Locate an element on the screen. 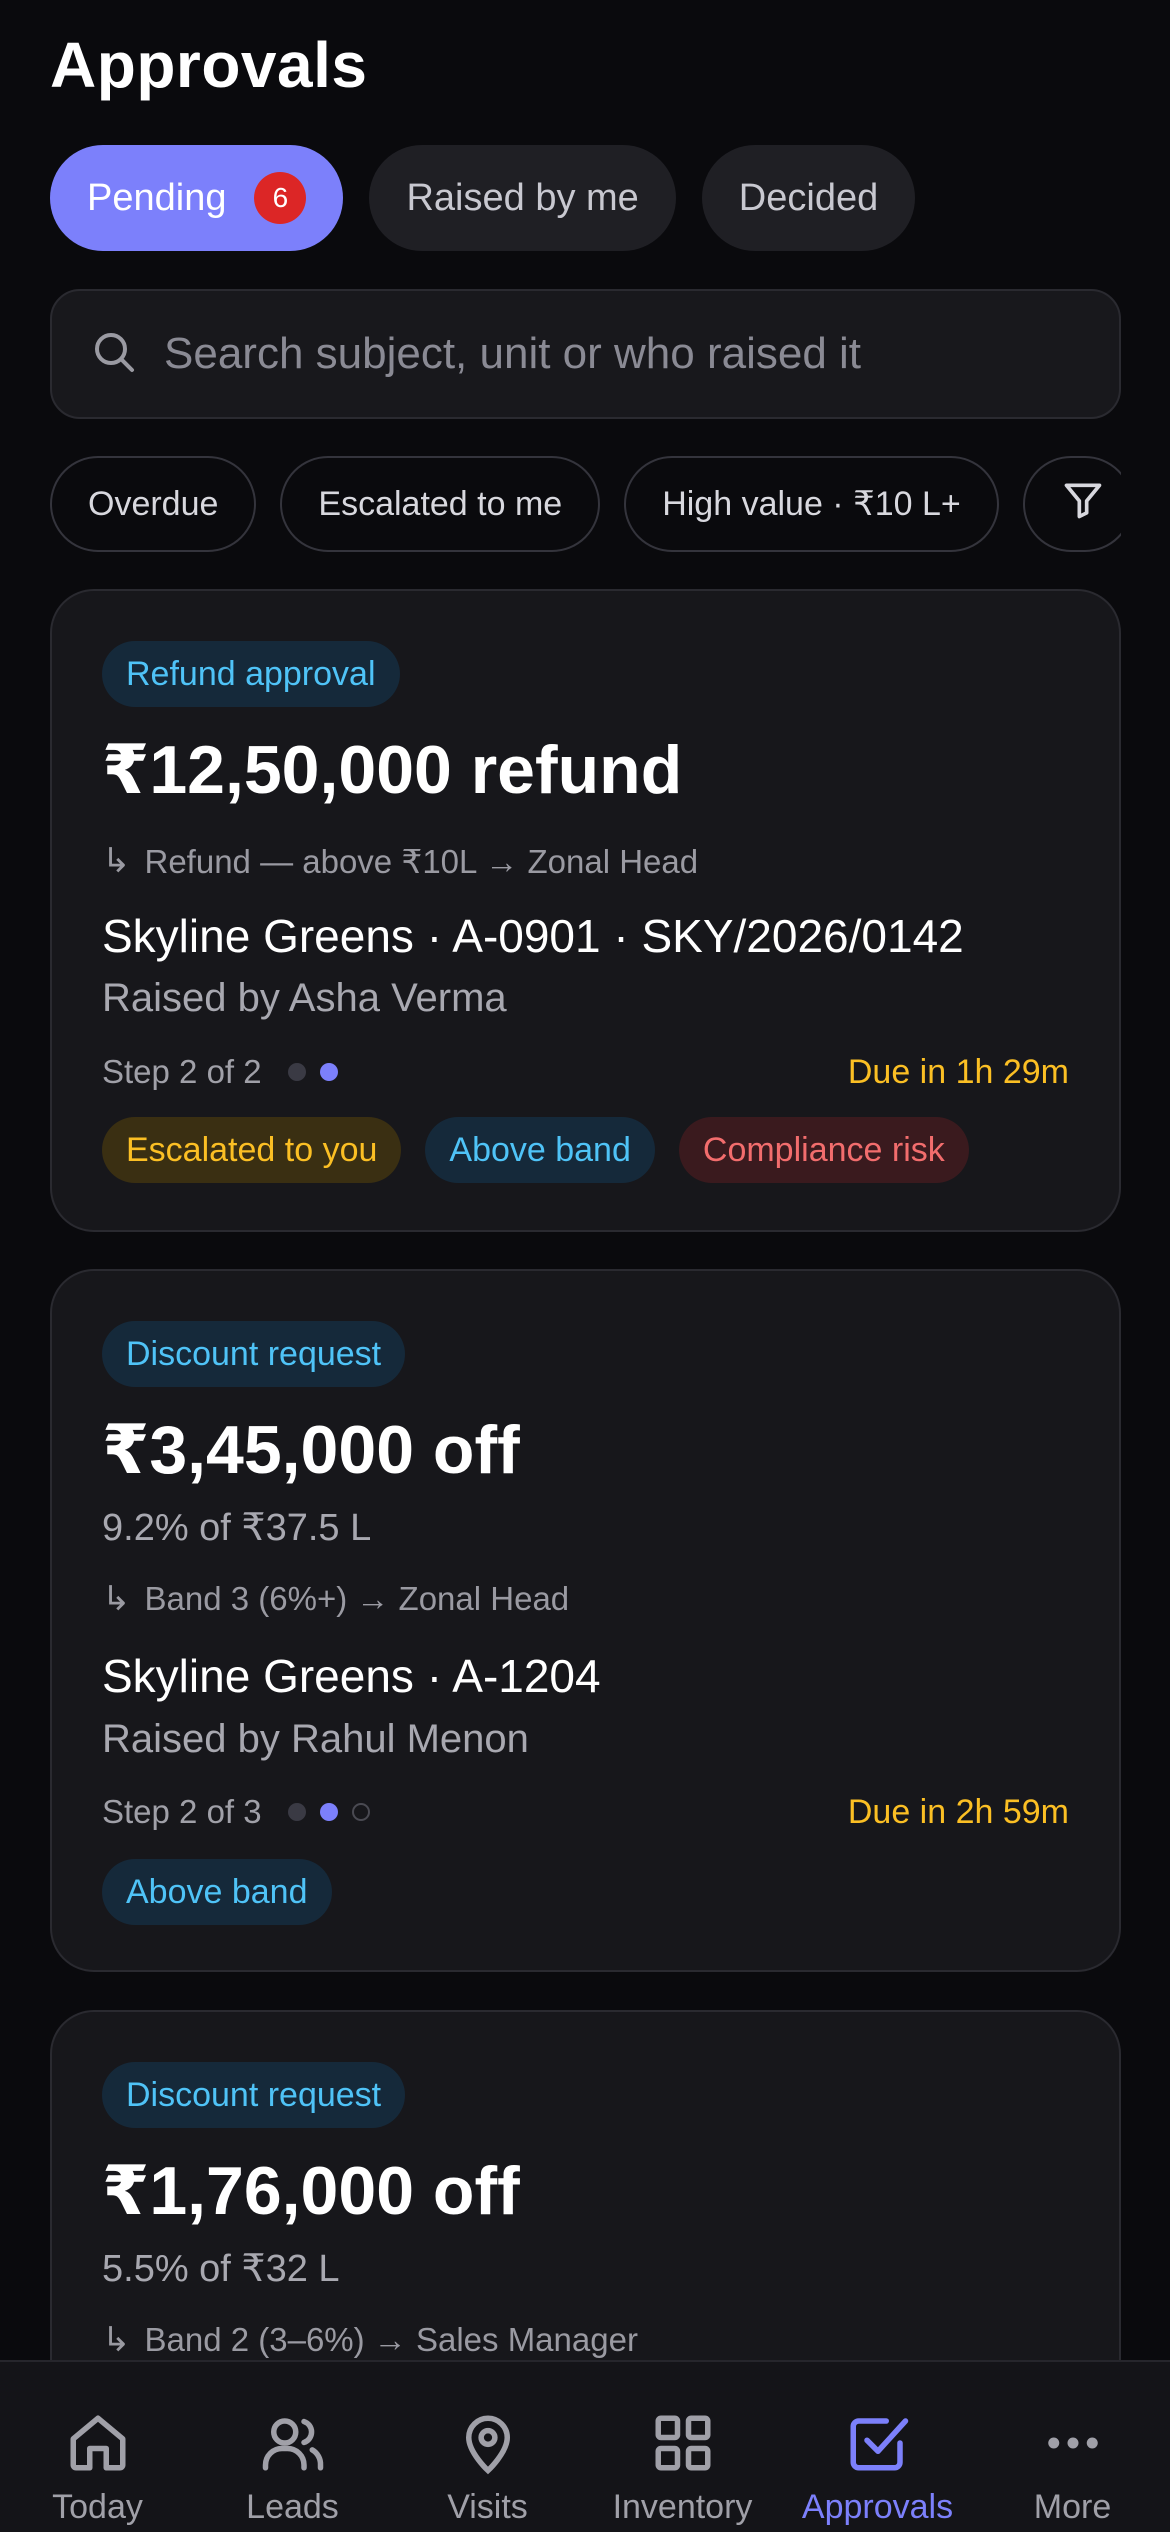 The width and height of the screenshot is (1170, 2532). request-type-pill: Refund approval is located at coordinates (251, 674).